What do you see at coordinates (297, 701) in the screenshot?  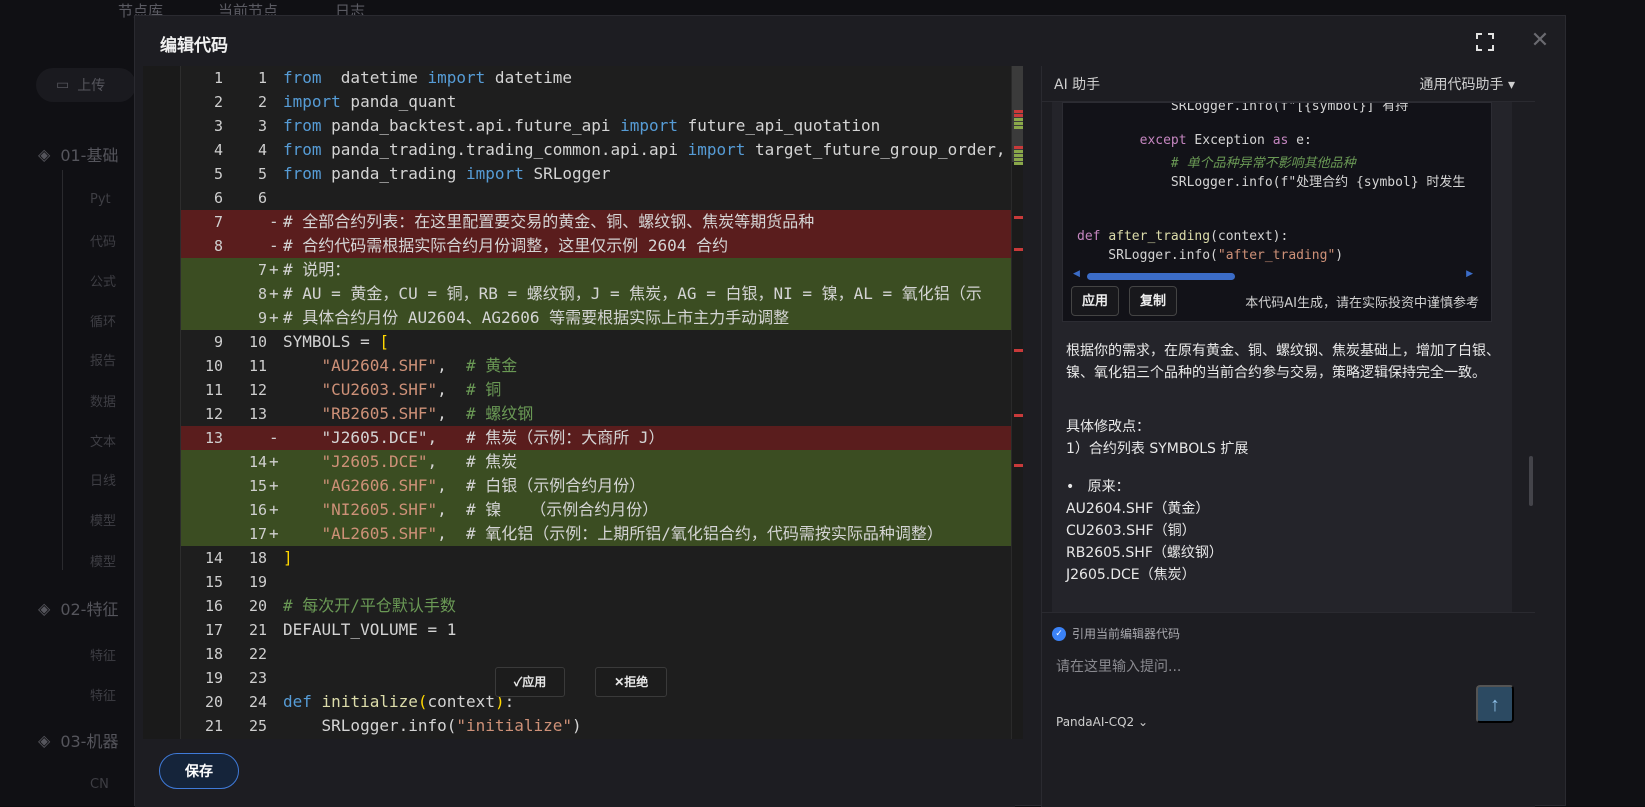 I see `code-token: def` at bounding box center [297, 701].